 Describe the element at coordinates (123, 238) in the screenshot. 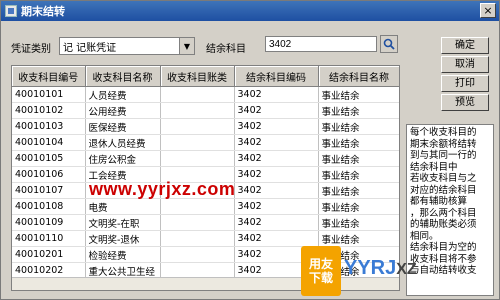

I see `table-cell: 文明奖-退休` at that location.